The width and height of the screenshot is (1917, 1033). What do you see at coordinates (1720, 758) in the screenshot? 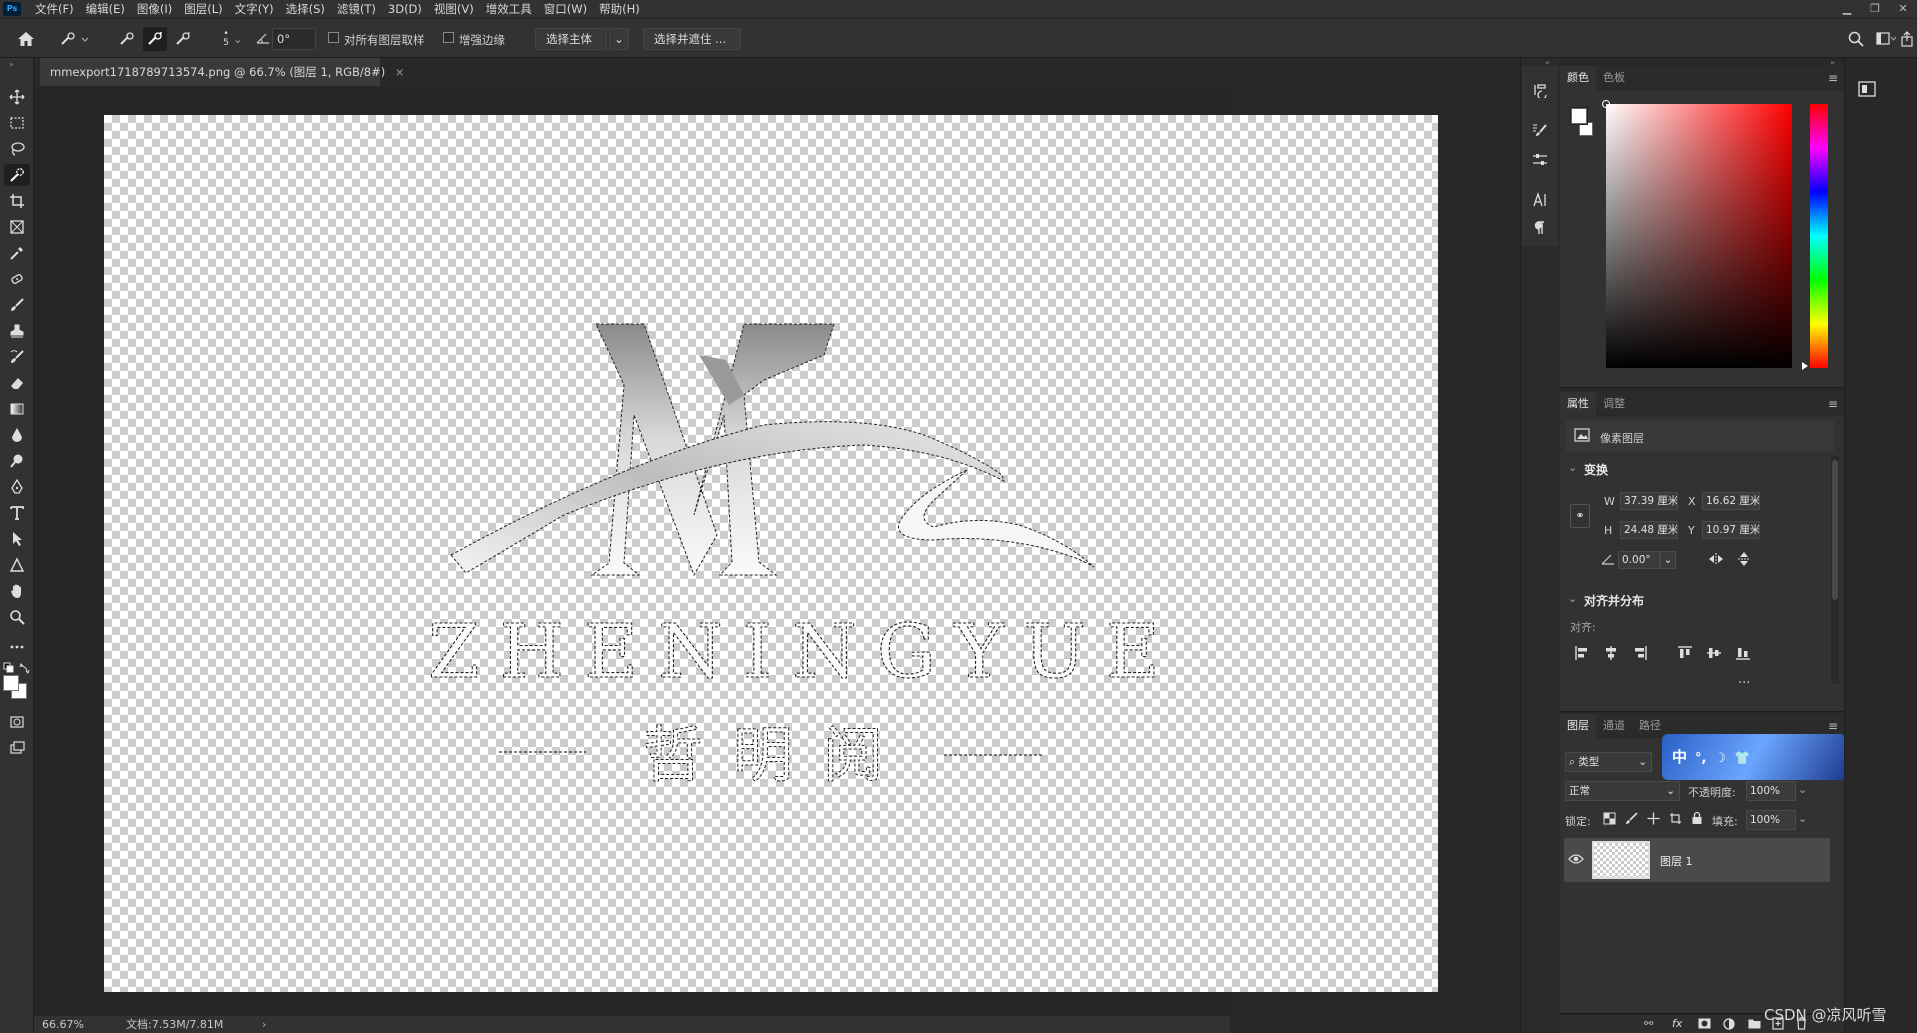
I see `ime-moon-icon: ☽` at bounding box center [1720, 758].